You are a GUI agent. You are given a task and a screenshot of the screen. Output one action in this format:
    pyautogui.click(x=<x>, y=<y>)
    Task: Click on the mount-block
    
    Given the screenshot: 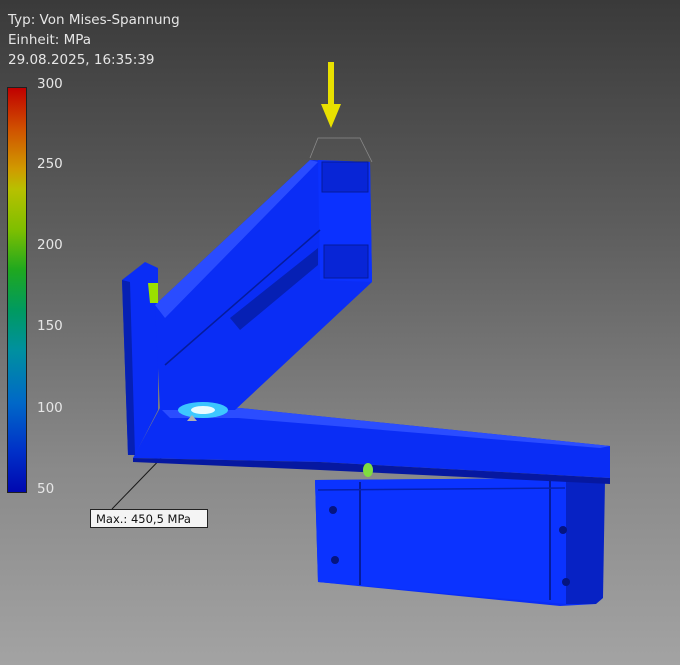 What is the action you would take?
    pyautogui.click(x=460, y=542)
    